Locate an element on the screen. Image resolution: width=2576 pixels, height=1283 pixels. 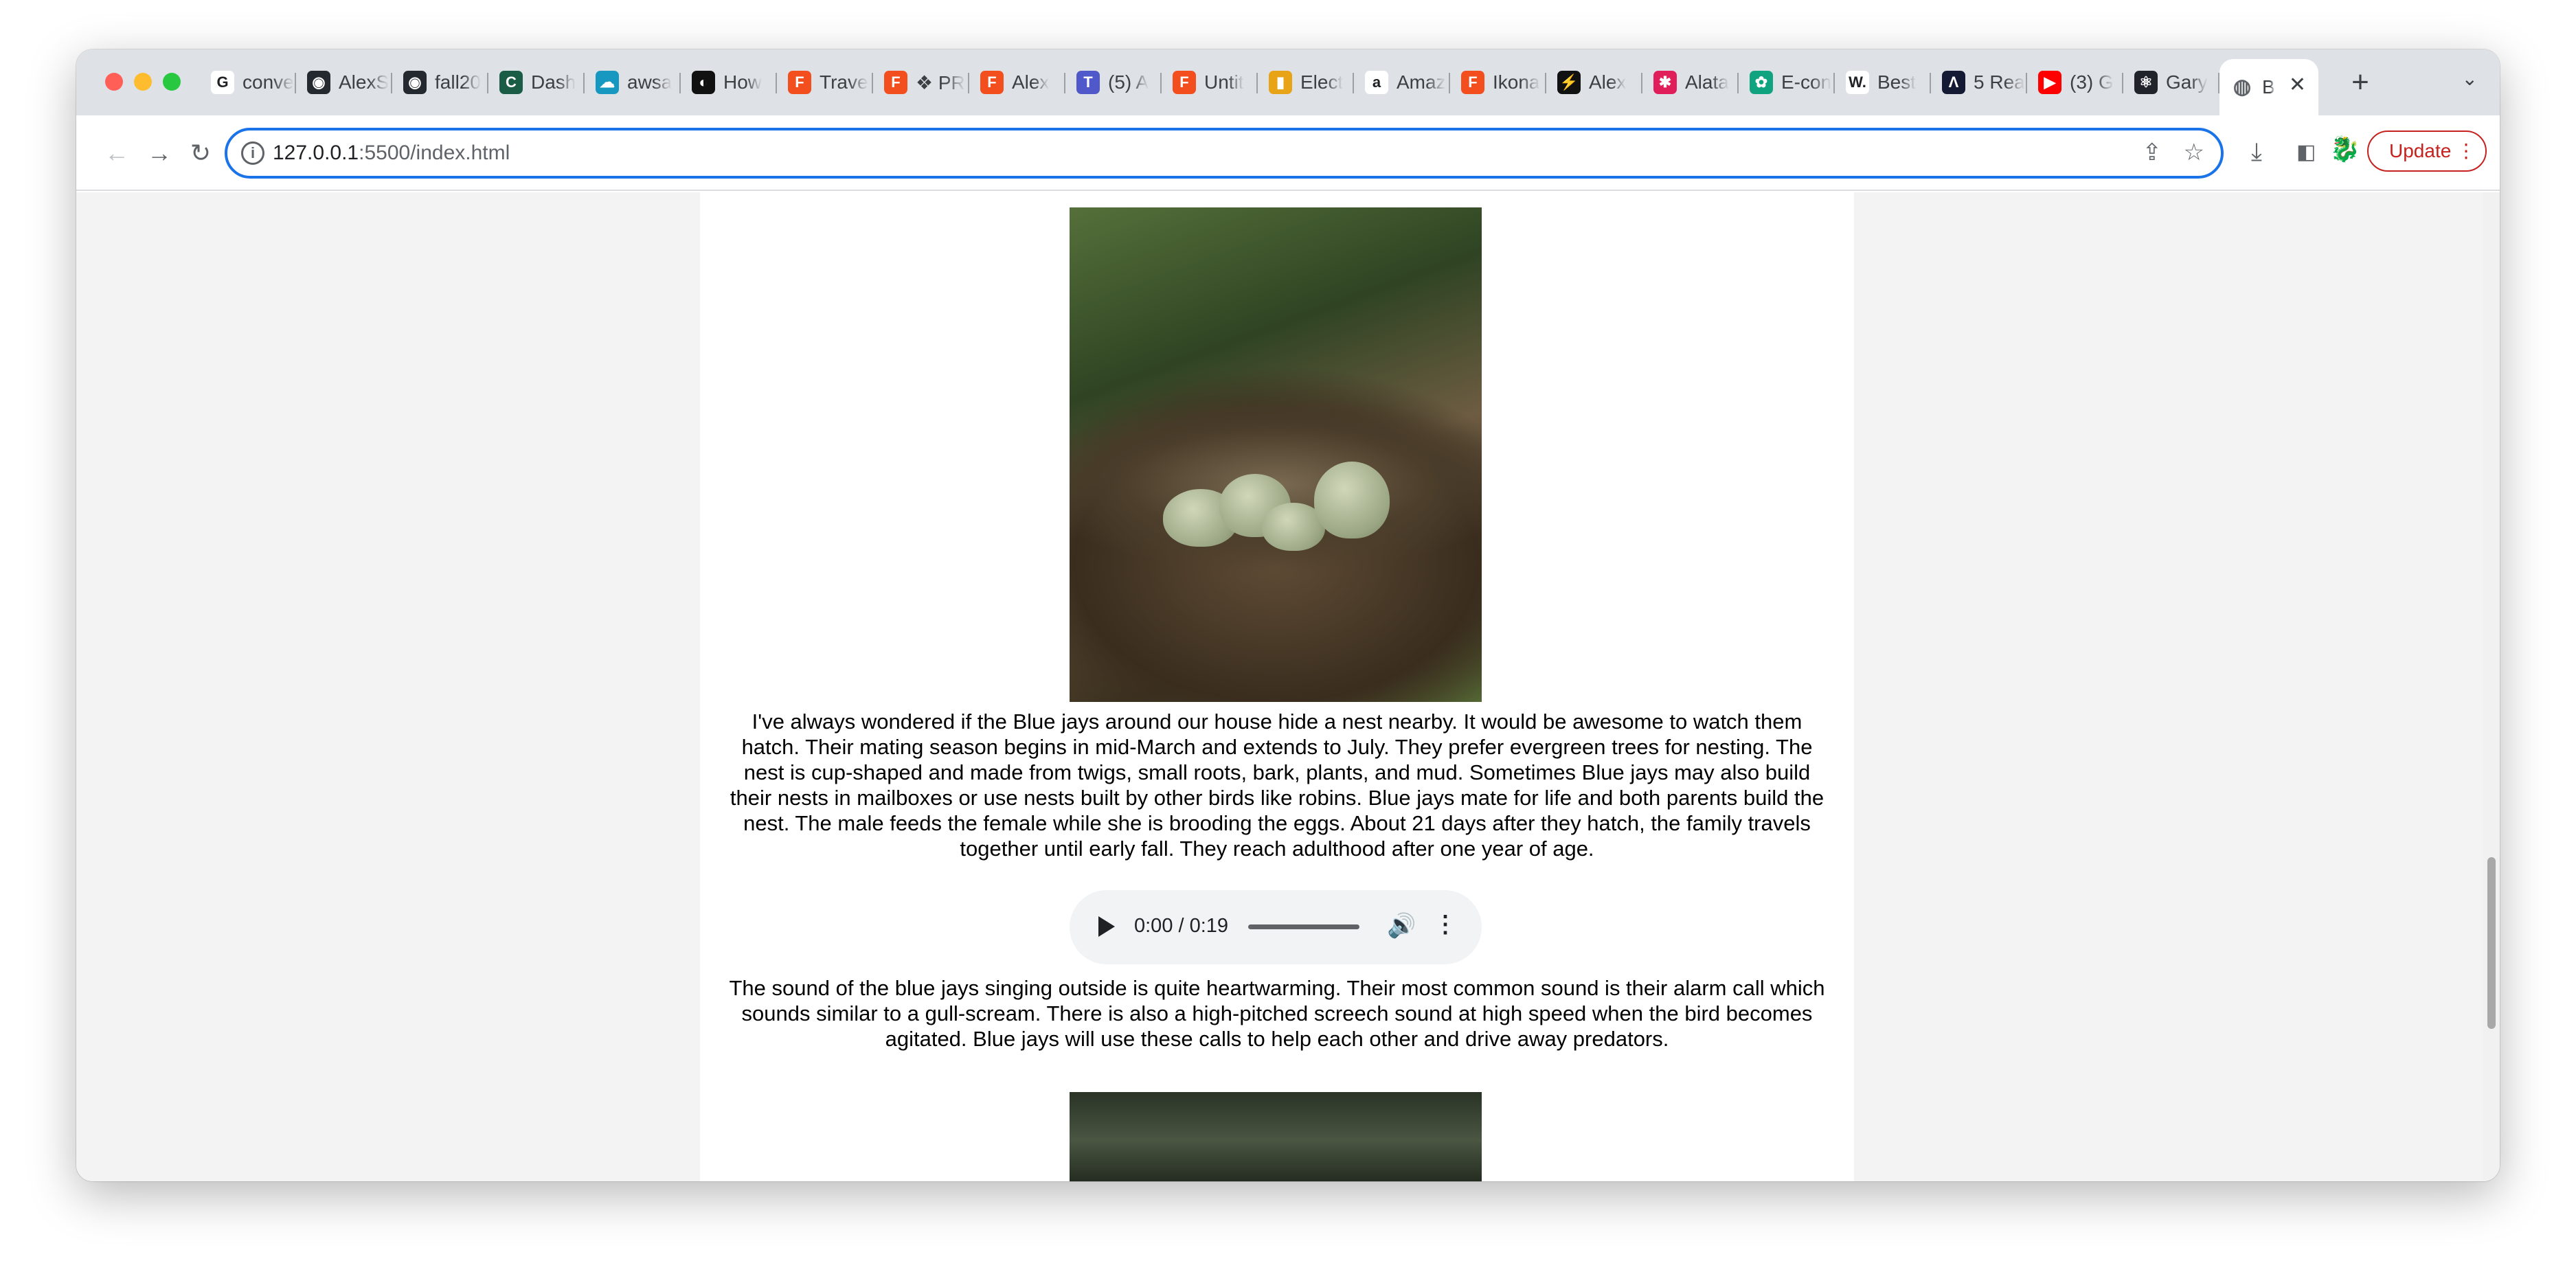
tab-6: ◐ How is located at coordinates (729, 82).